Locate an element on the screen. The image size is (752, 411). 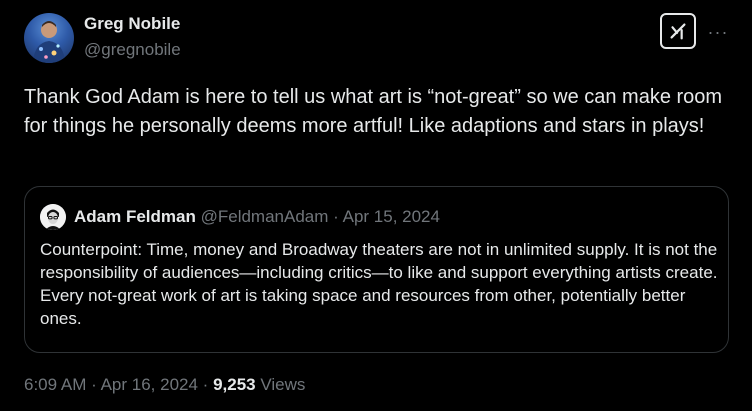
more-horizontal-icon: ··· is located at coordinates (718, 31).